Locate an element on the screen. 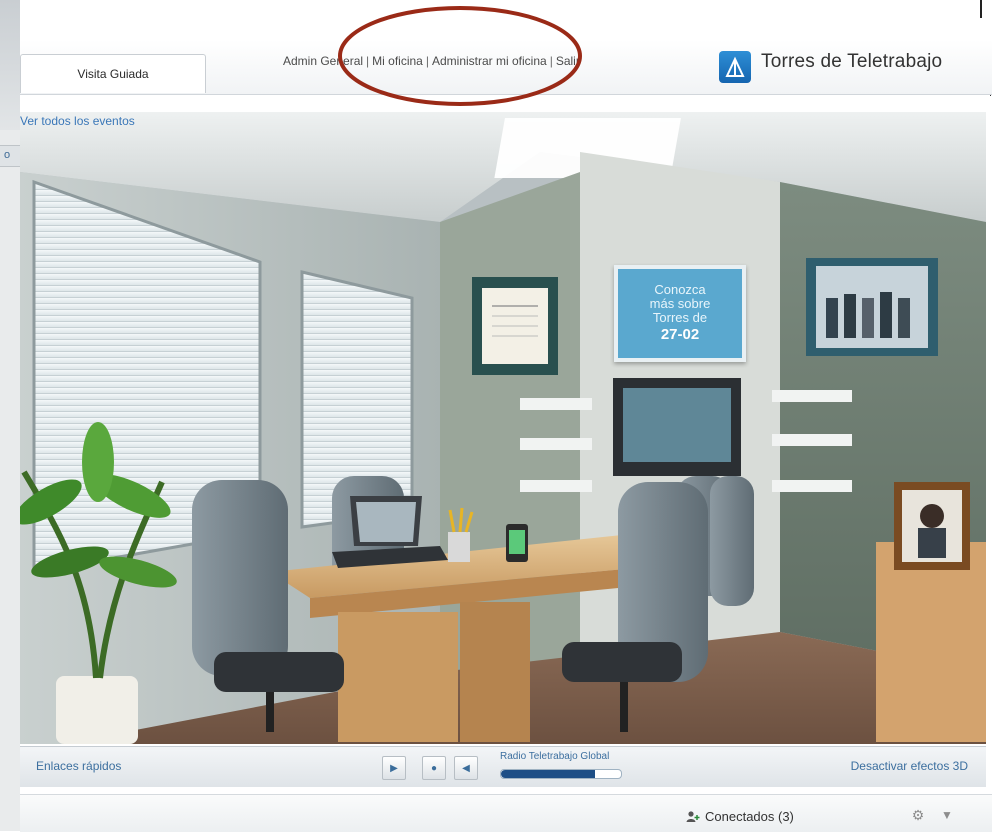 The width and height of the screenshot is (1003, 832). minimize-button: ▼ is located at coordinates (947, 815).